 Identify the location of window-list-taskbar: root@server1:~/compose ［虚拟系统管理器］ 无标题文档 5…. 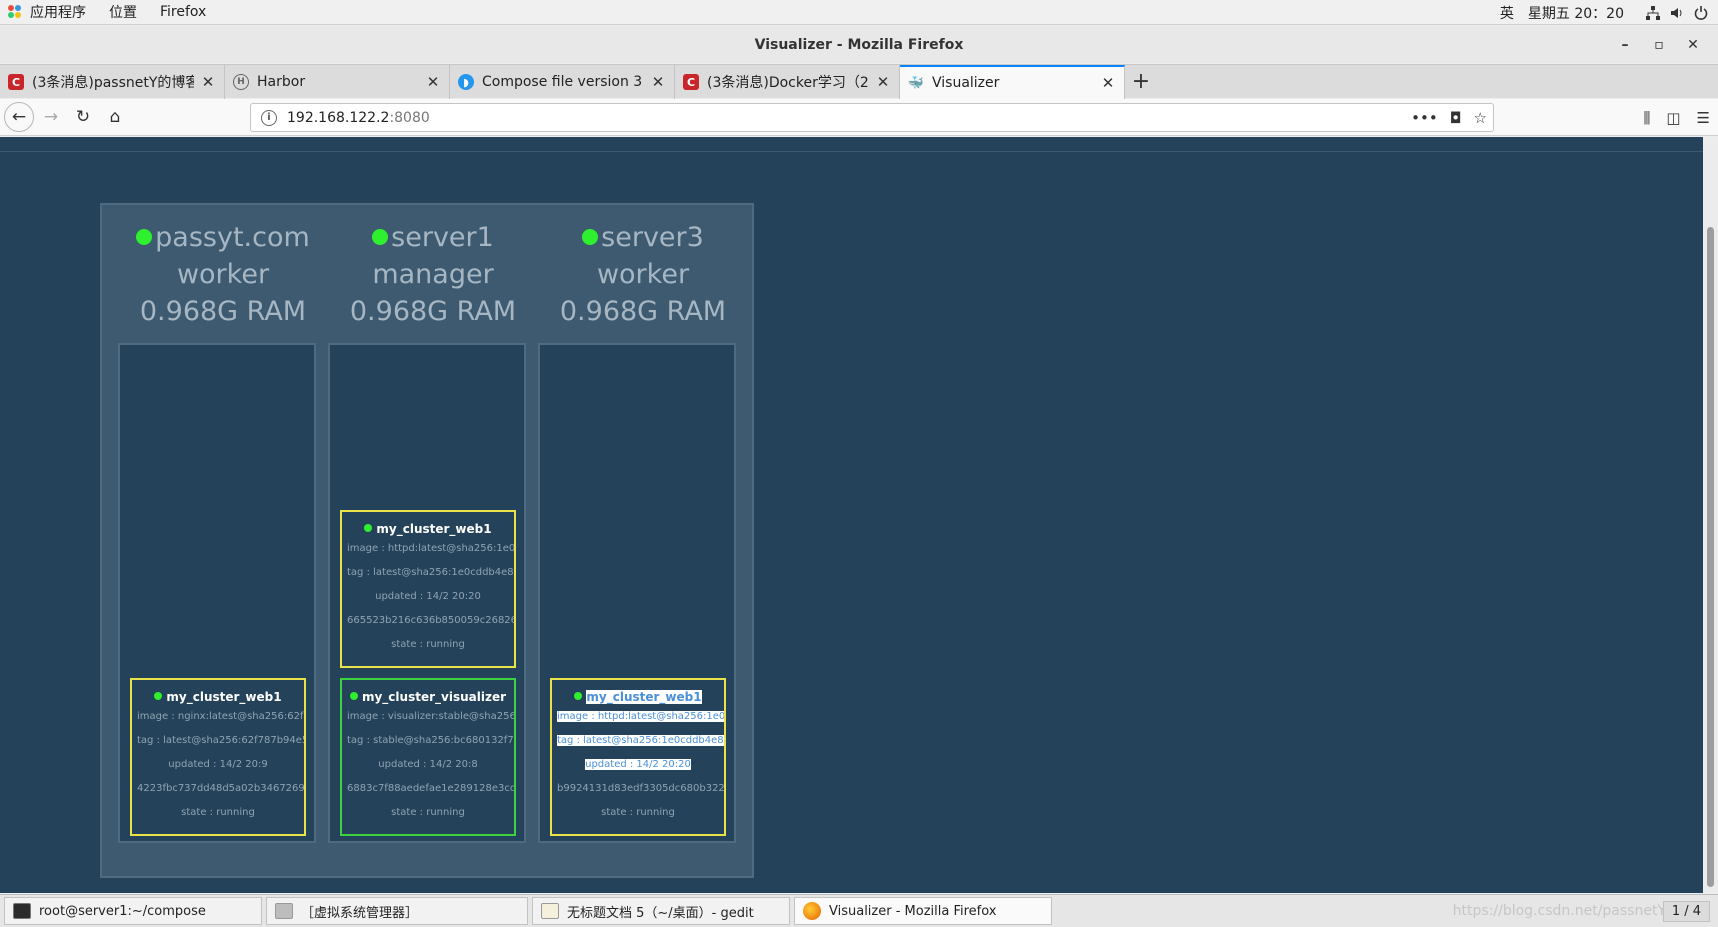
(859, 910).